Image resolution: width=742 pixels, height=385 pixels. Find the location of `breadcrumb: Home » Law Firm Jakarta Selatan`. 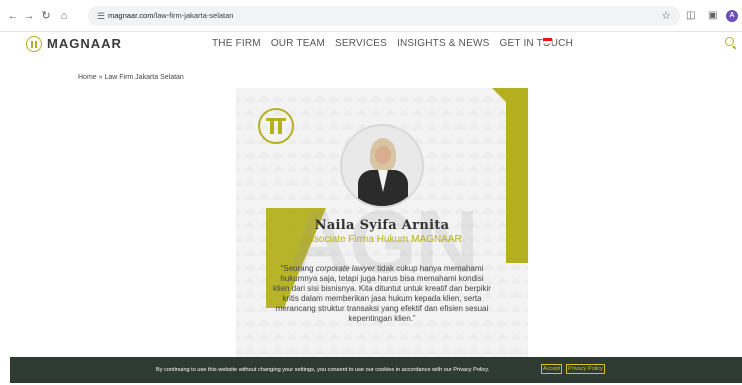

breadcrumb: Home » Law Firm Jakarta Selatan is located at coordinates (131, 78).